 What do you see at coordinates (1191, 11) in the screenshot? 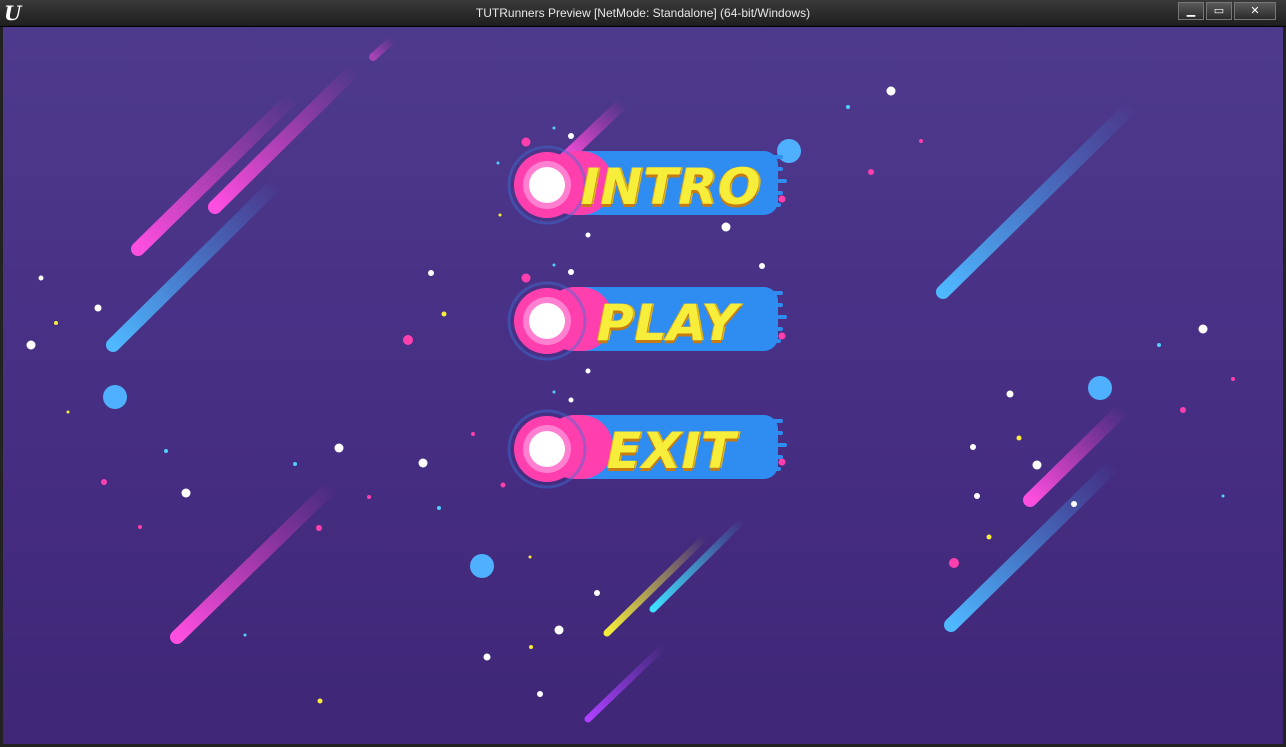
I see `minimize-button: ▁` at bounding box center [1191, 11].